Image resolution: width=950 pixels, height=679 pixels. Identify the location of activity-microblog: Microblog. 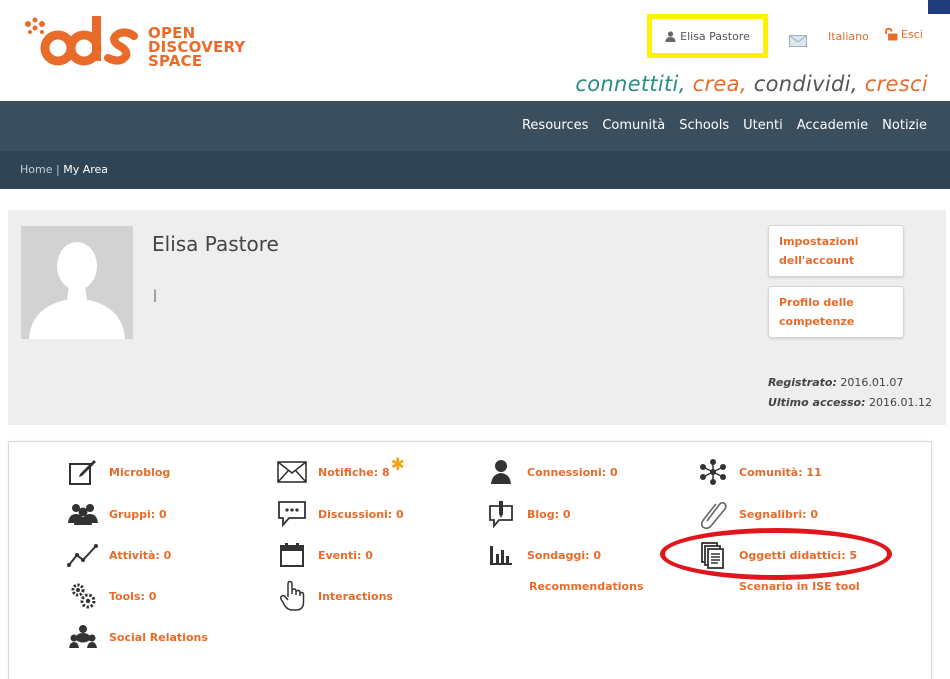
(117, 472).